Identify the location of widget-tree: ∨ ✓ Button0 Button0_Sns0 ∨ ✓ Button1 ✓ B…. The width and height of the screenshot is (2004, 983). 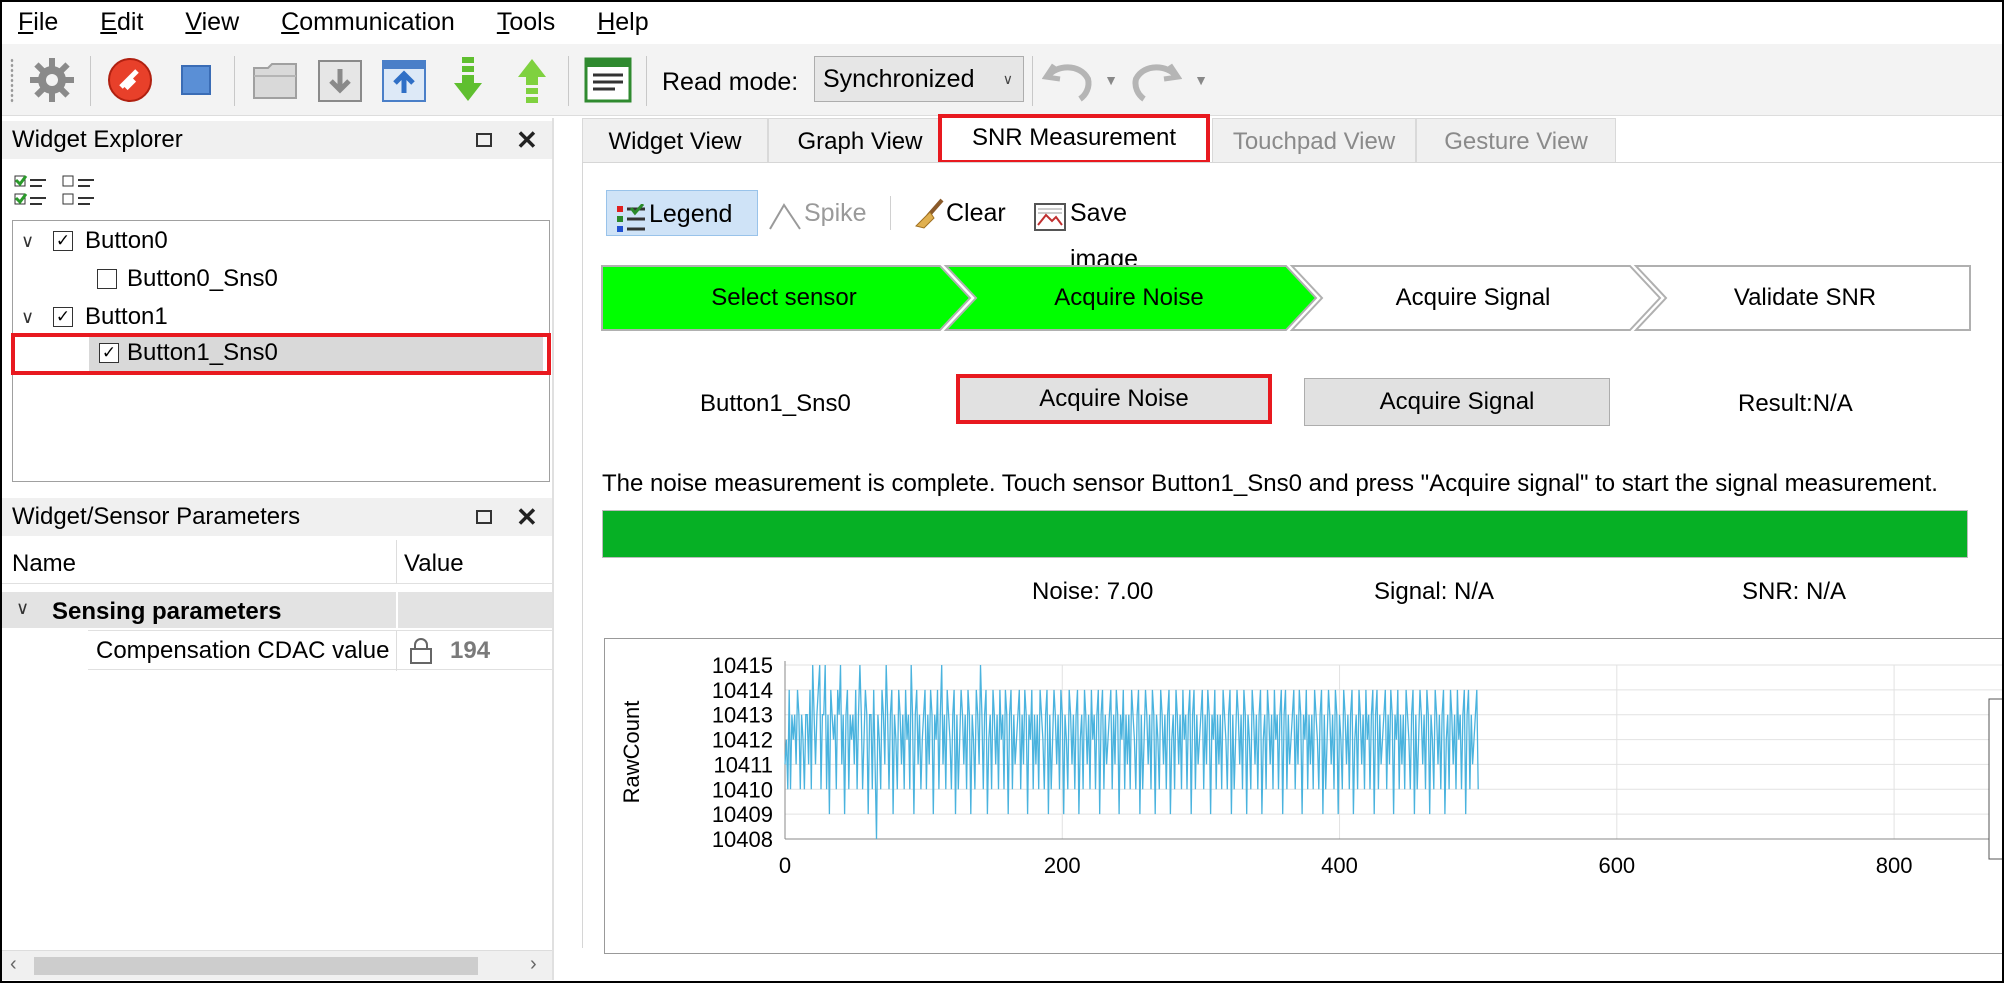
(281, 351).